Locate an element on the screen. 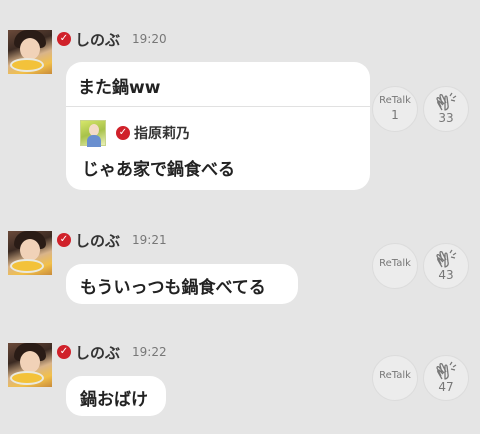 The width and height of the screenshot is (480, 434). clap-button: 47 is located at coordinates (446, 378).